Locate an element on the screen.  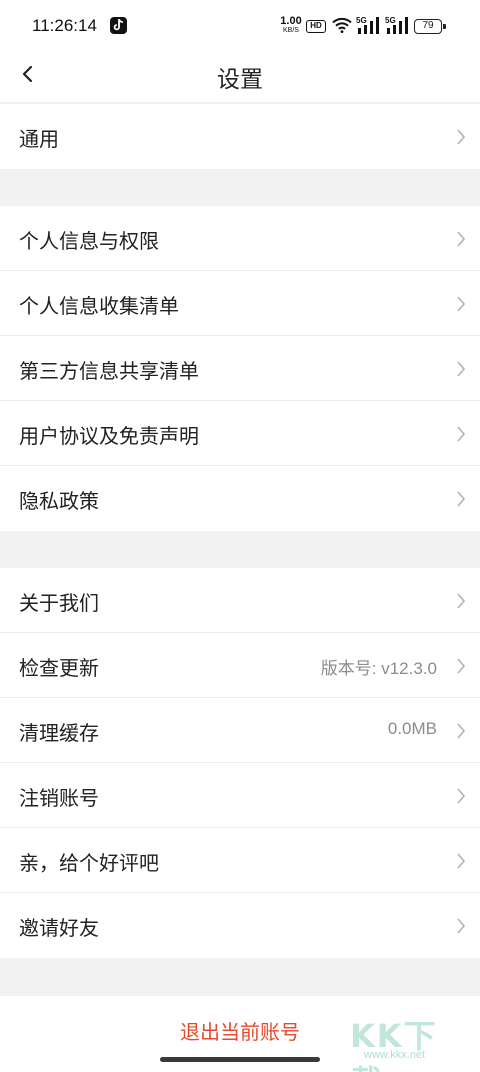
row-label: 清理缓存 is located at coordinates (59, 733).